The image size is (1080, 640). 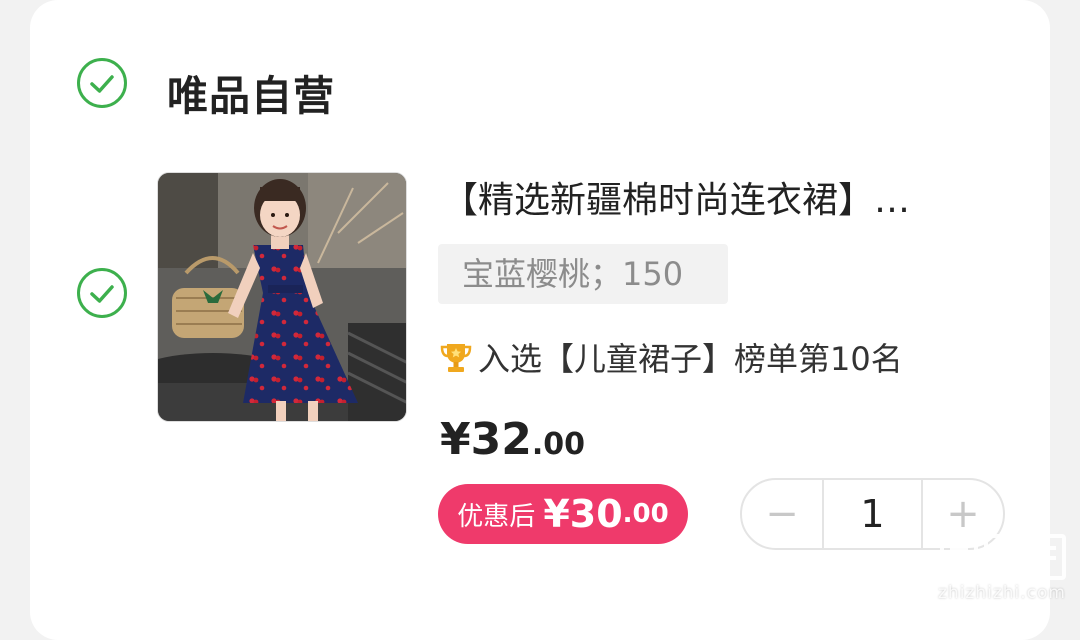 What do you see at coordinates (558, 444) in the screenshot?
I see `price-decimal: .00` at bounding box center [558, 444].